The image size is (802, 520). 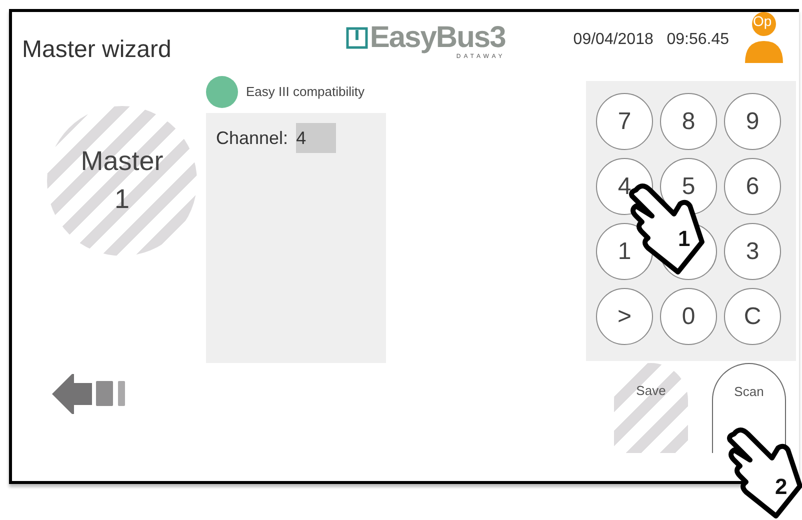 I want to click on keypad-key: >, so click(x=624, y=316).